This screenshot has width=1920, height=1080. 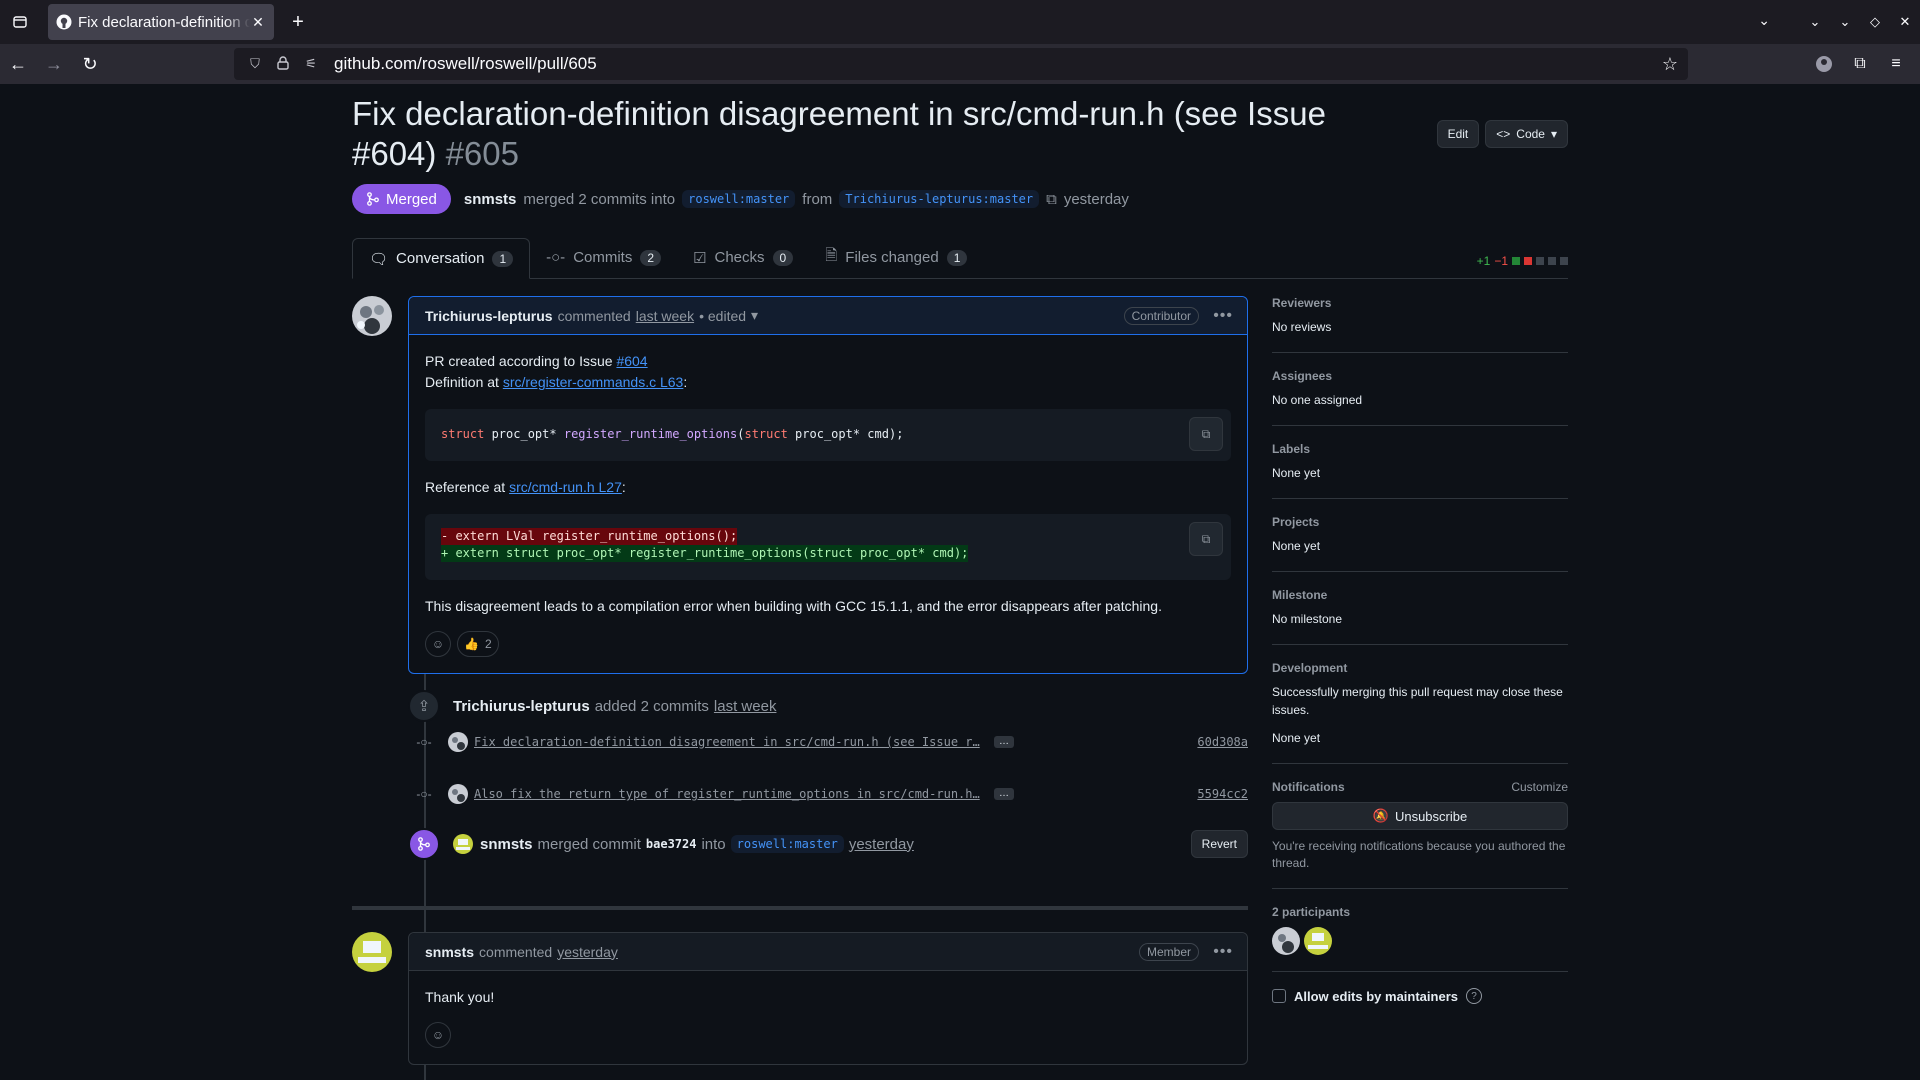 What do you see at coordinates (671, 844) in the screenshot?
I see `merge-commit-sha: bae3724` at bounding box center [671, 844].